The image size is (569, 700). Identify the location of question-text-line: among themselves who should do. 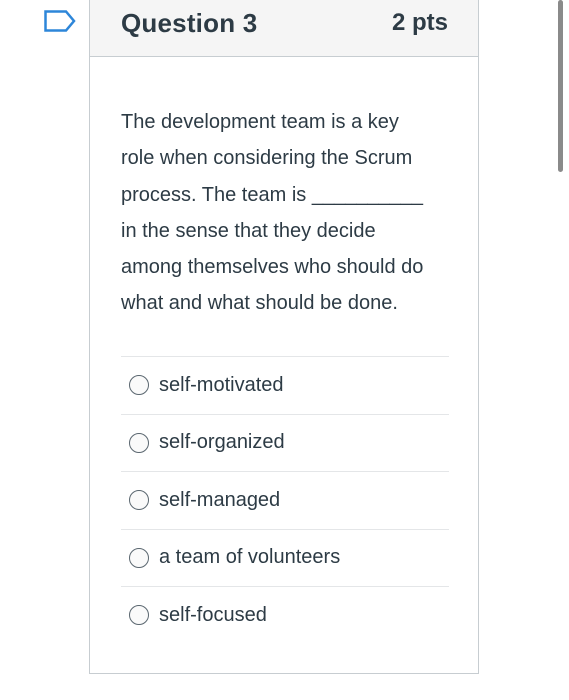
(272, 267).